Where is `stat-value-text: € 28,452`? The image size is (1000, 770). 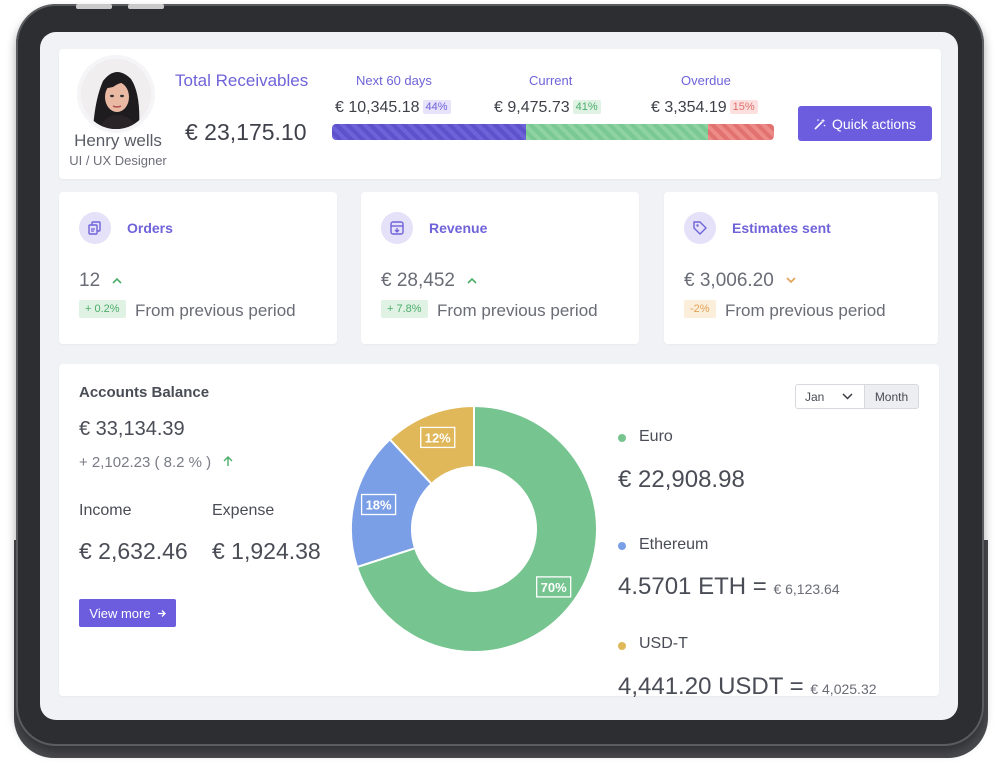
stat-value-text: € 28,452 is located at coordinates (418, 280).